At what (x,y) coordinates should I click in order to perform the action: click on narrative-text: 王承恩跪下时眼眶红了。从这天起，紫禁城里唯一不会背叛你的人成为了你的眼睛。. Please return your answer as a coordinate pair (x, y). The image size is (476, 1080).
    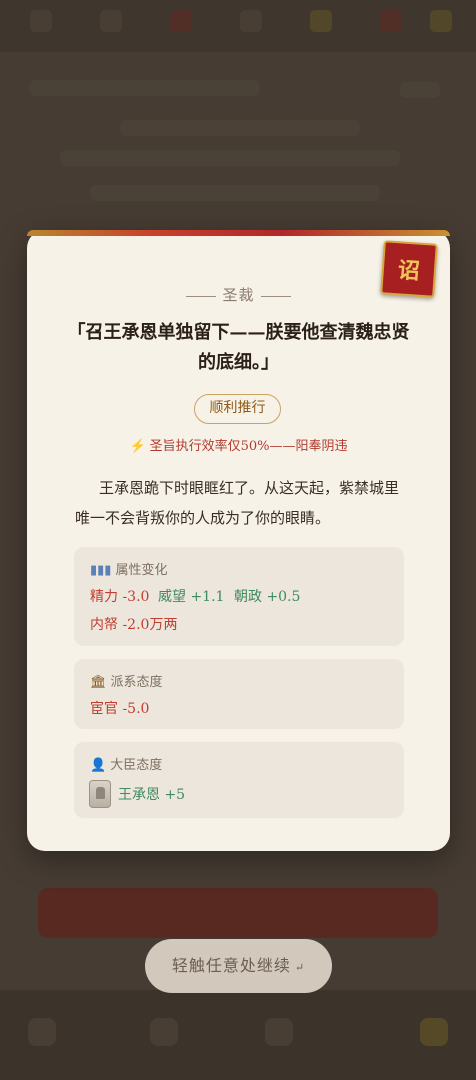
    Looking at the image, I should click on (237, 503).